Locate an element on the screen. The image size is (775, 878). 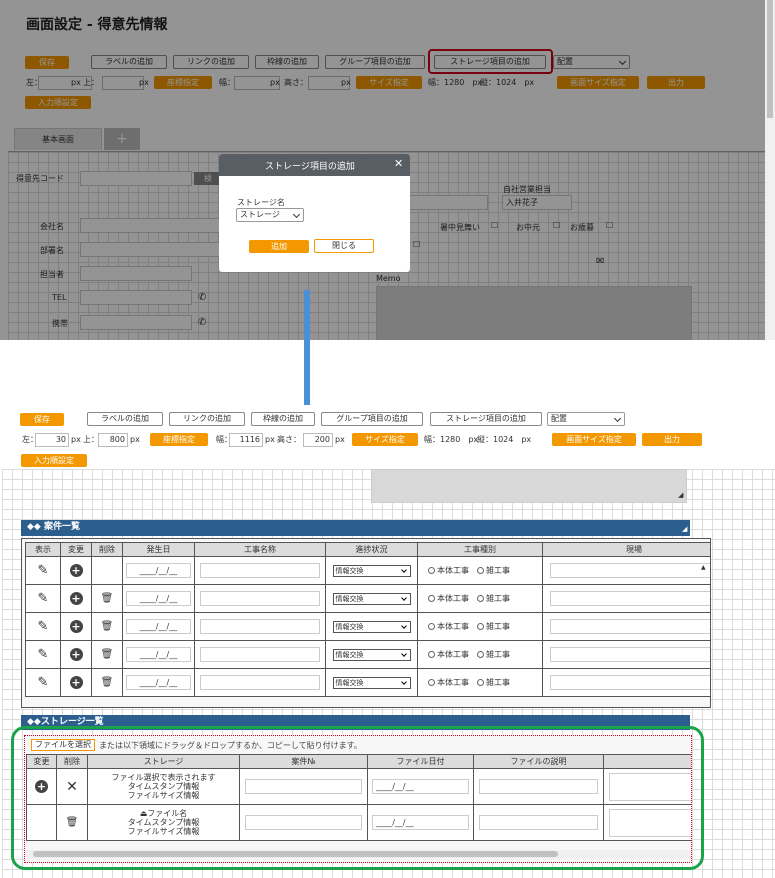
dialog-add-button: 追加 is located at coordinates (279, 246).